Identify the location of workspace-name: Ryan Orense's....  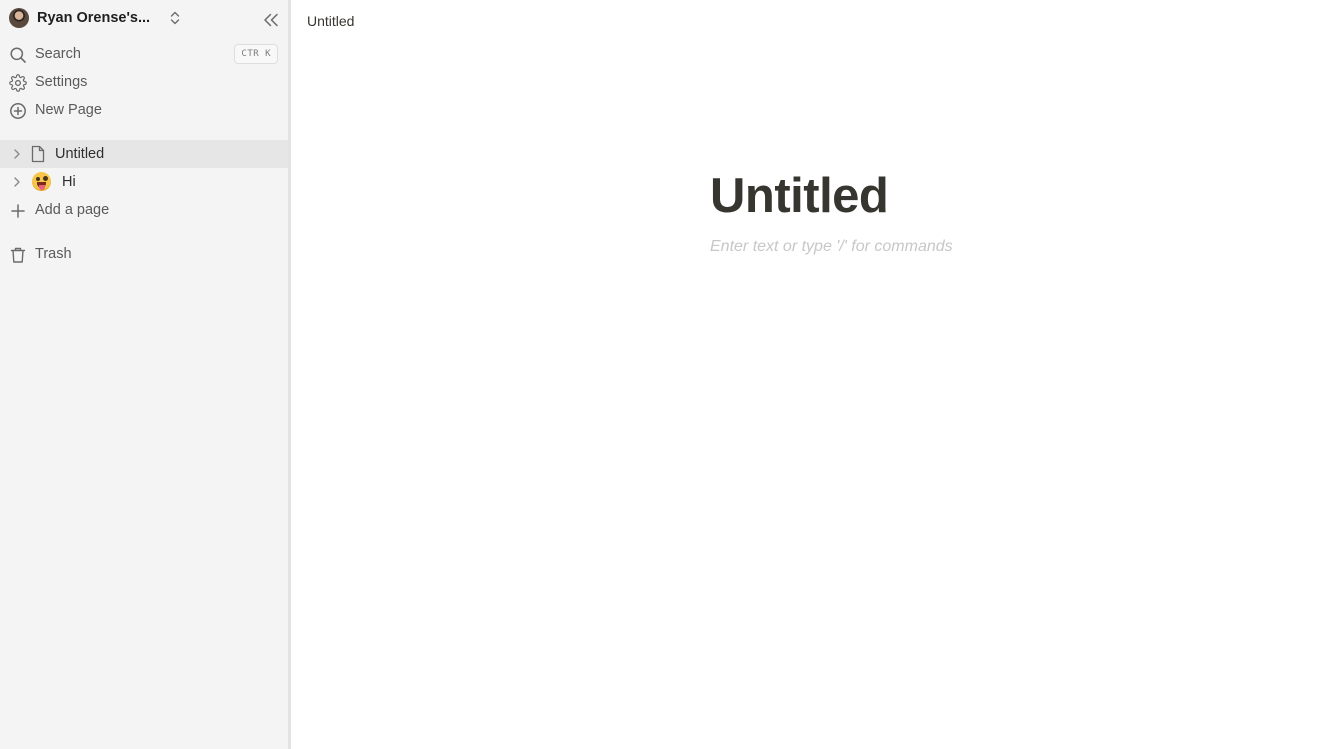
(94, 18).